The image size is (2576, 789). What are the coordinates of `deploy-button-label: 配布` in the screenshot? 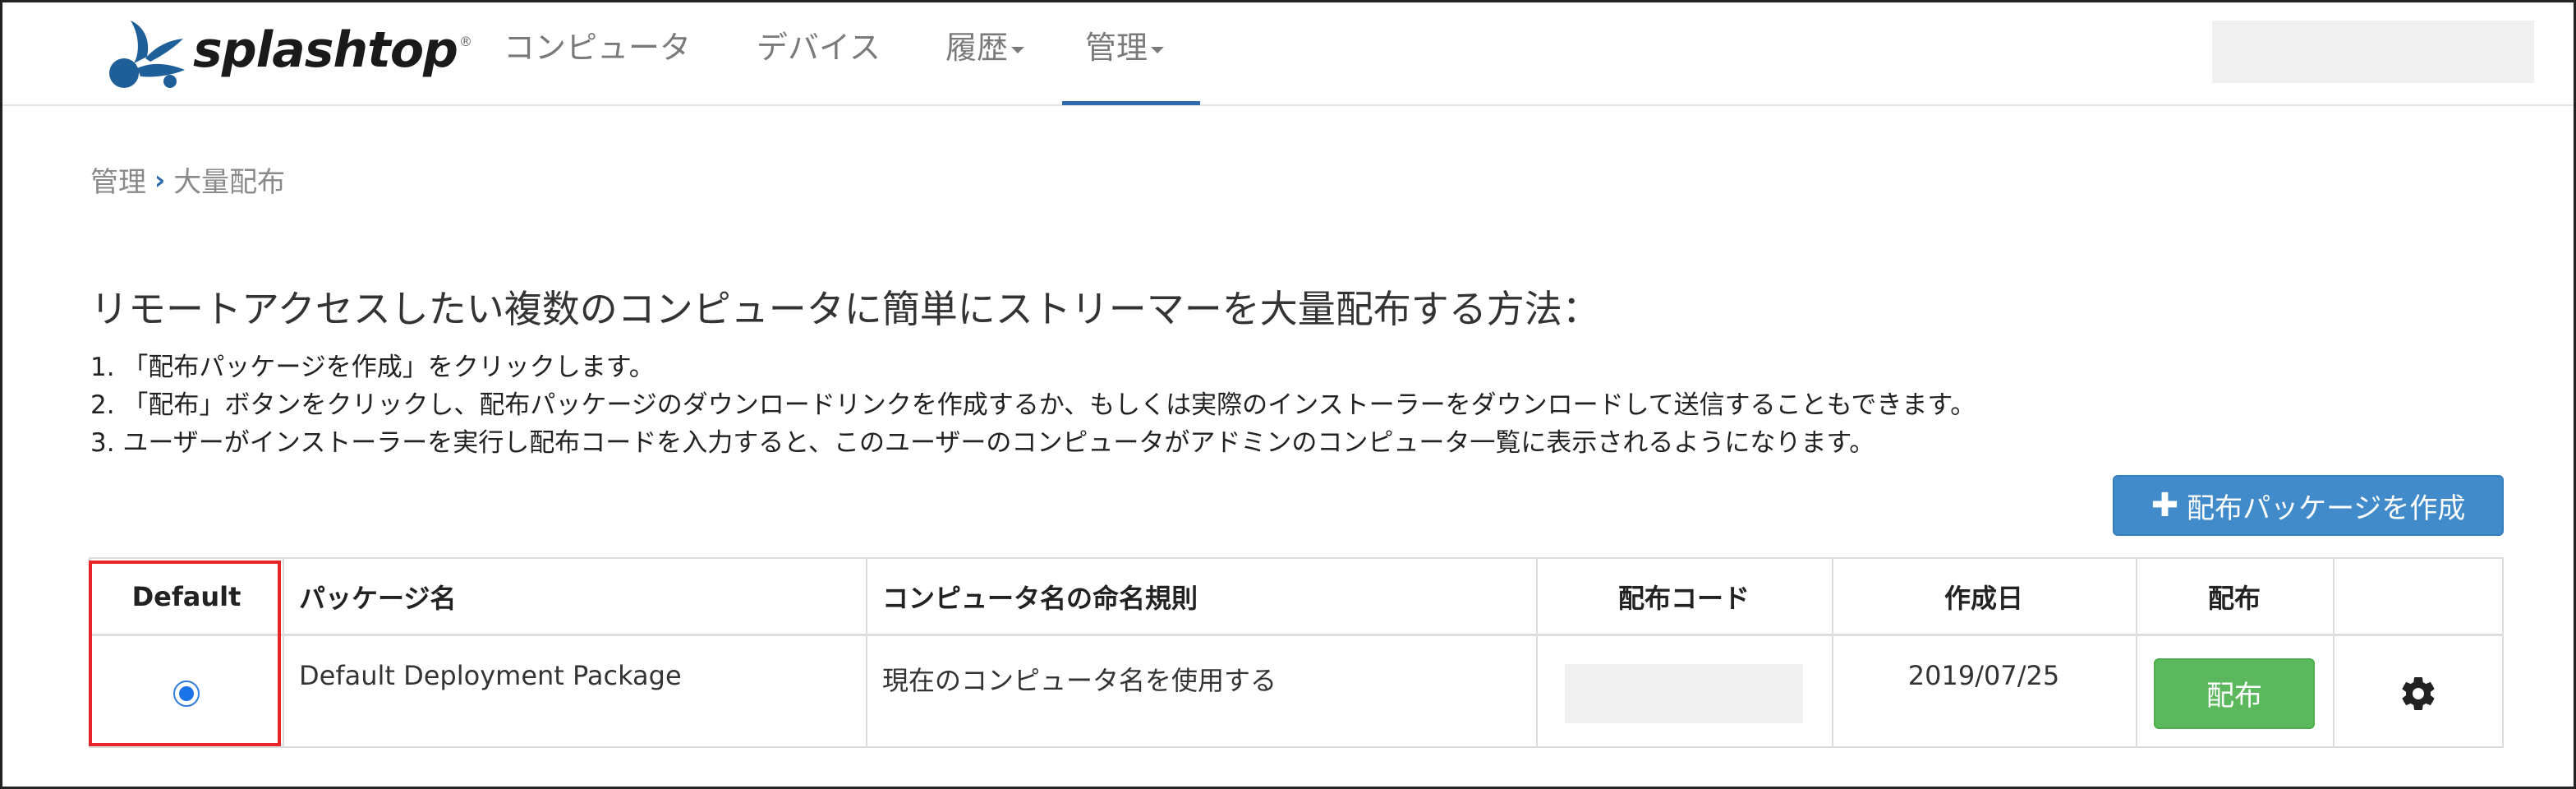 It's located at (2234, 696).